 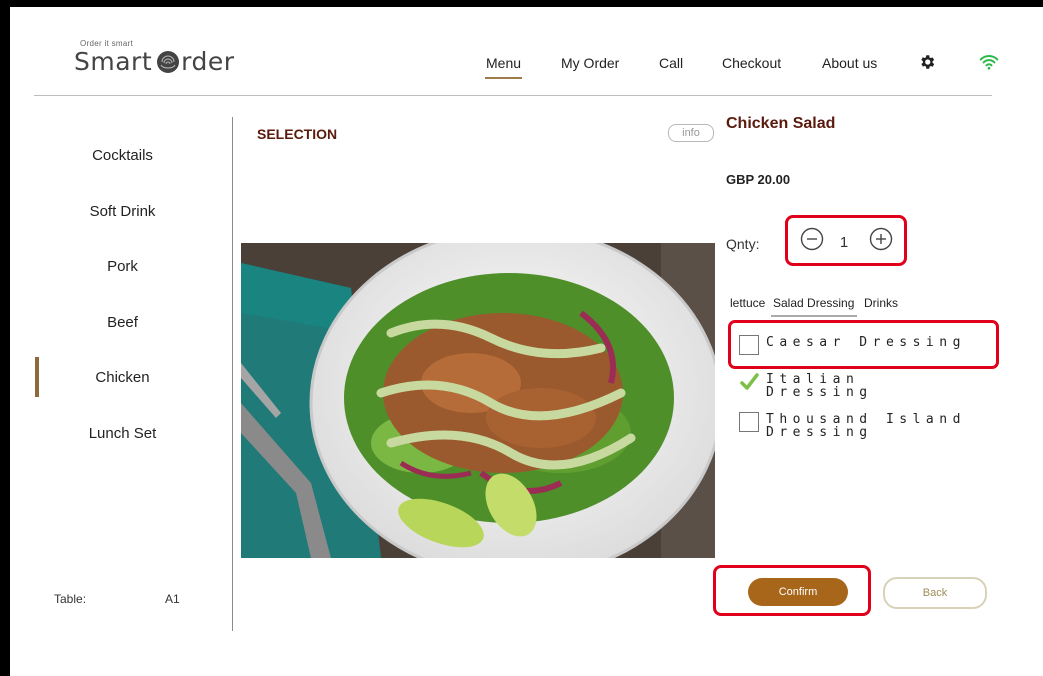 What do you see at coordinates (819, 386) in the screenshot?
I see `option-label: Italian Dressing` at bounding box center [819, 386].